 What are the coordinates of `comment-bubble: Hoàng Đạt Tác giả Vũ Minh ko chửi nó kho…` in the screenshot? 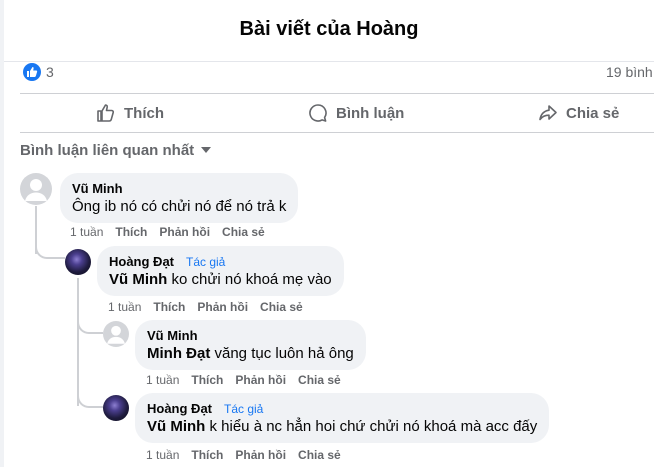 It's located at (220, 271).